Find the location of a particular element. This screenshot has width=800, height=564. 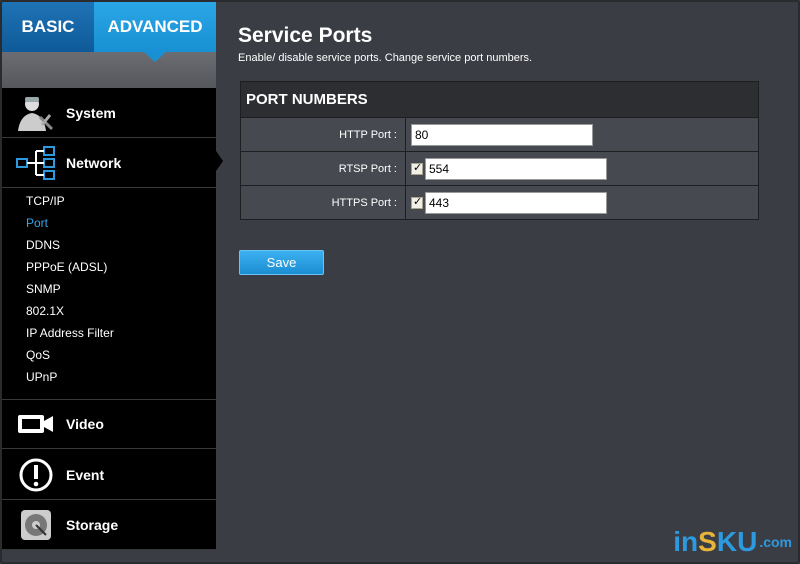

nav-video: Video is located at coordinates (109, 424).